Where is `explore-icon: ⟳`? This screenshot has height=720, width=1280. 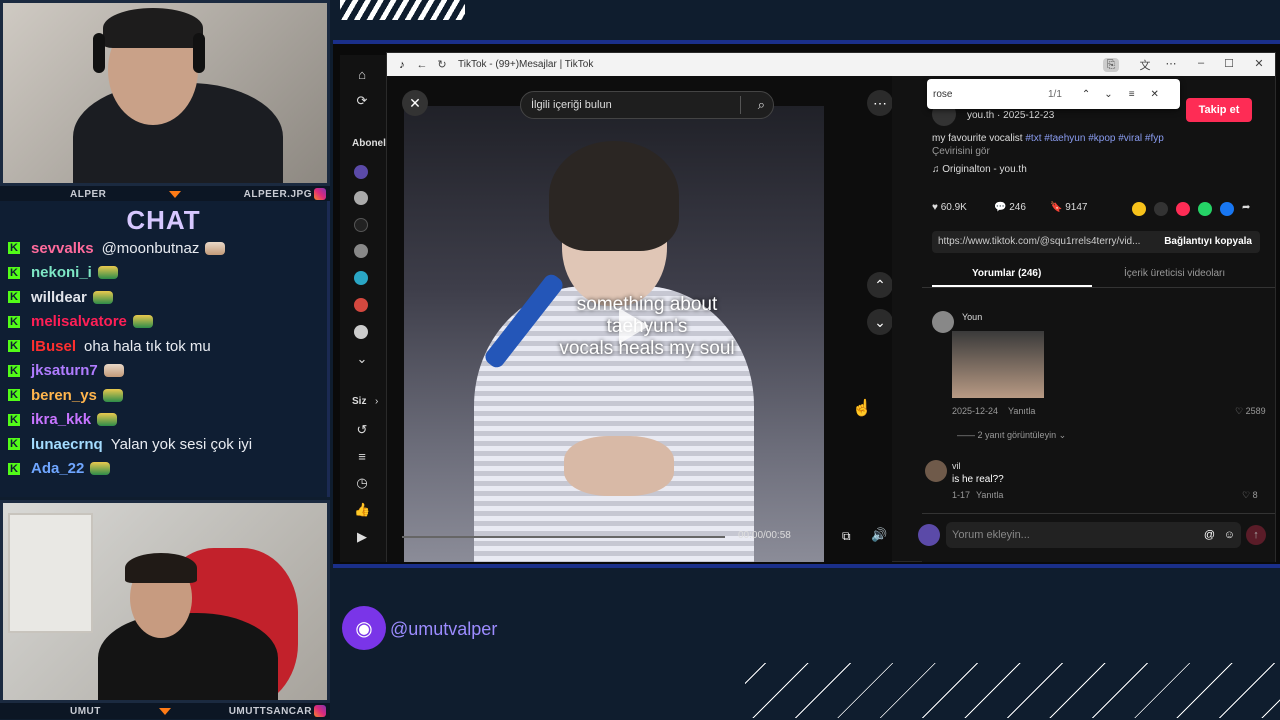
explore-icon: ⟳ is located at coordinates (362, 101).